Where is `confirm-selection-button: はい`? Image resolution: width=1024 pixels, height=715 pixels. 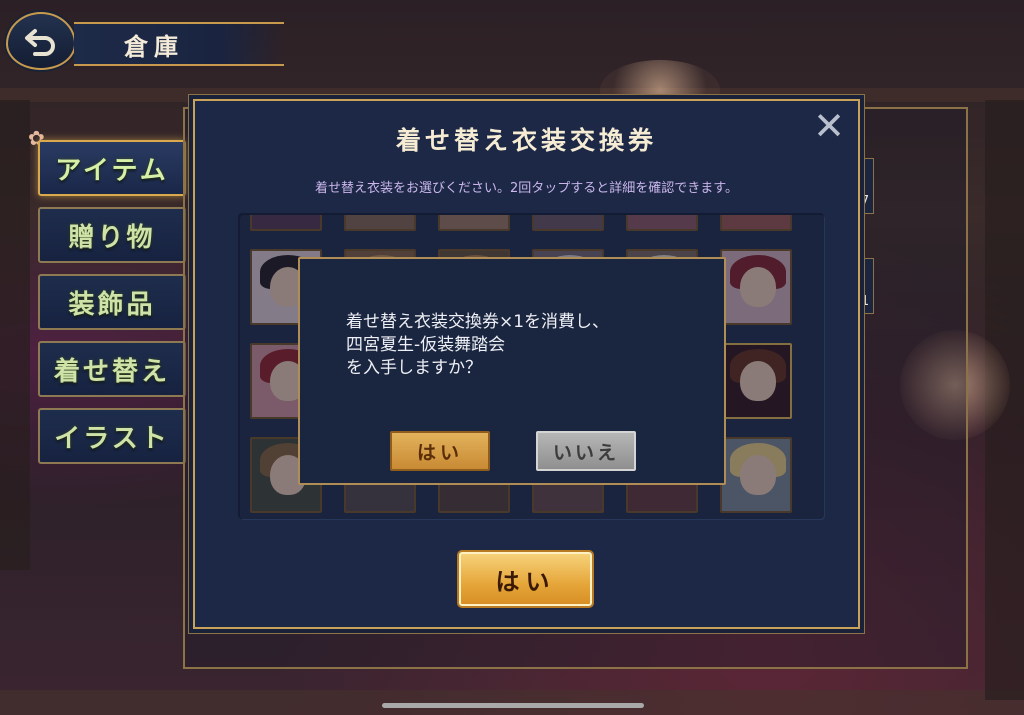 confirm-selection-button: はい is located at coordinates (525, 579).